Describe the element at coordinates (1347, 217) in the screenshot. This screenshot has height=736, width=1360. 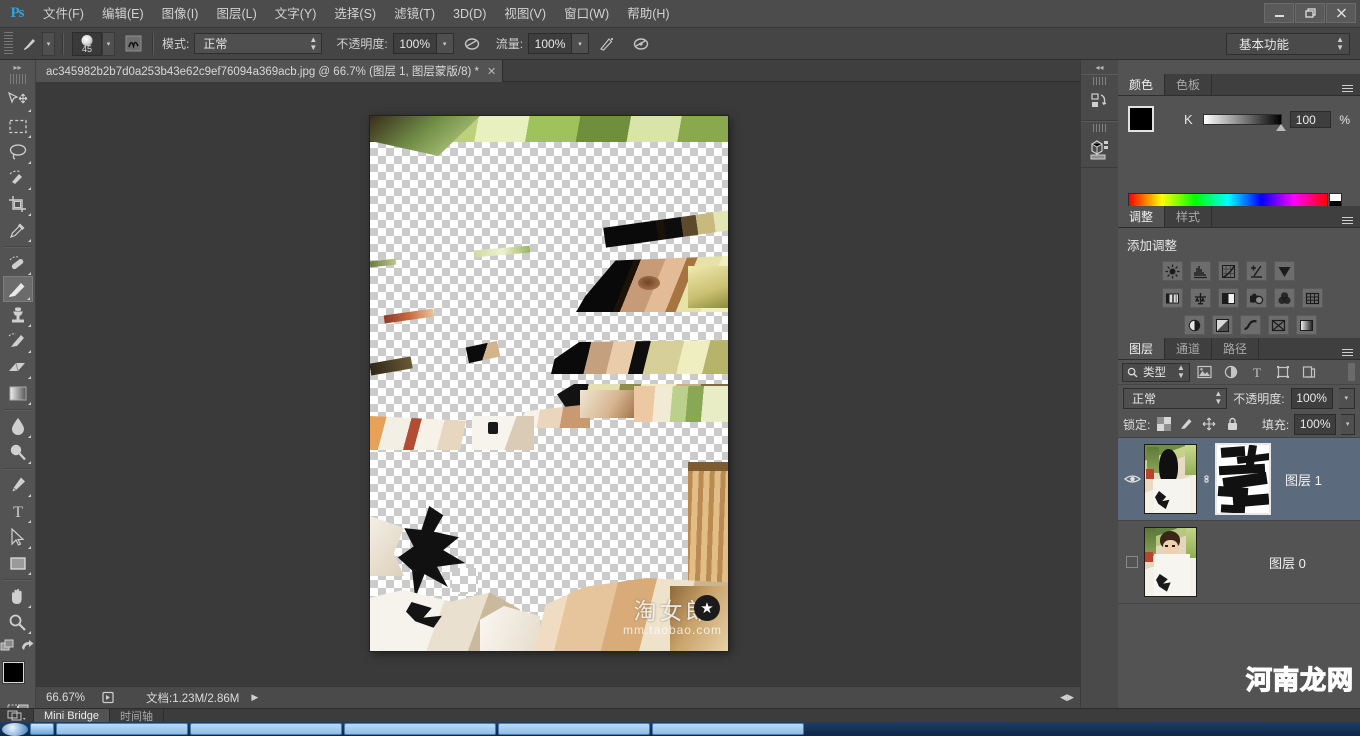
I see `adjustments-panel-menu-icon` at that location.